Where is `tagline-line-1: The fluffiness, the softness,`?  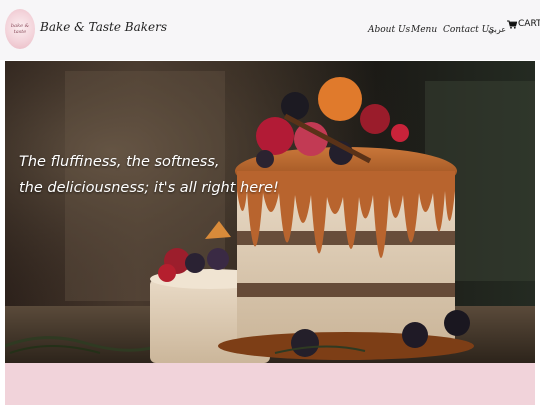 tagline-line-1: The fluffiness, the softness, is located at coordinates (119, 162).